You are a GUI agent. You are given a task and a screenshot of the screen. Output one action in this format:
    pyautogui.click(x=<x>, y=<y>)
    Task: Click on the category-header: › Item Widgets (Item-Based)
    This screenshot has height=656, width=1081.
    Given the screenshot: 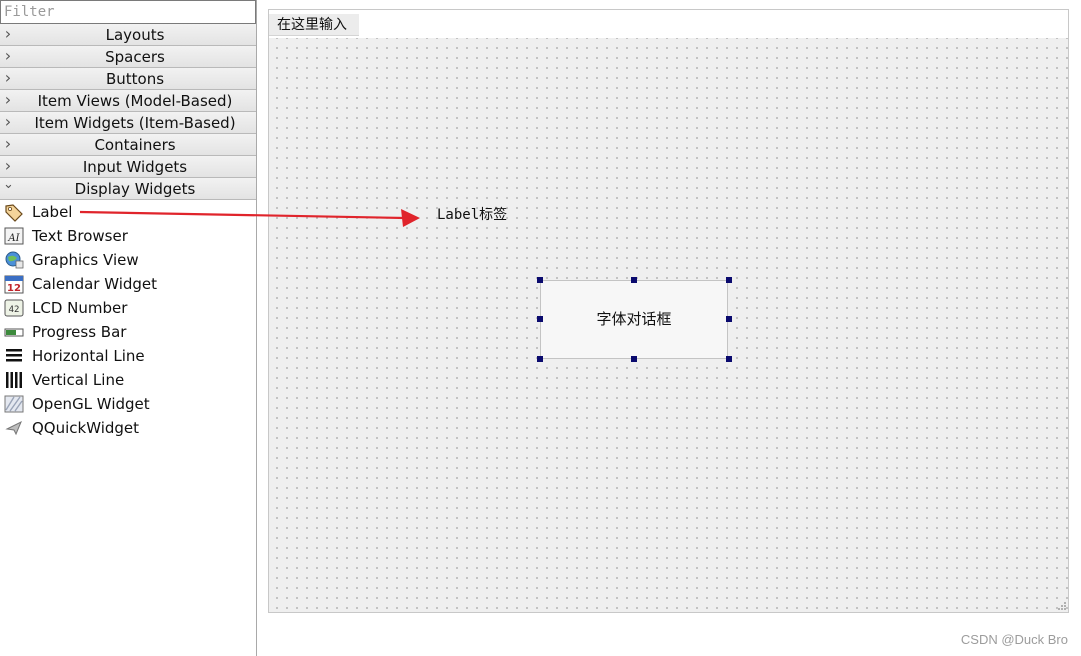 What is the action you would take?
    pyautogui.click(x=128, y=123)
    